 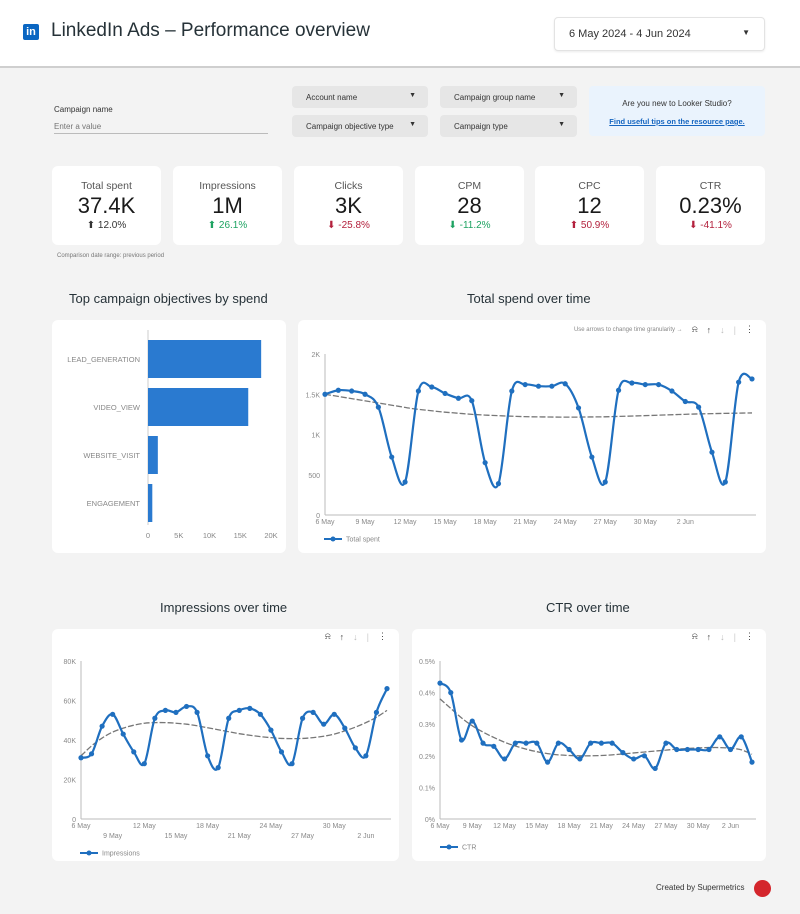 What do you see at coordinates (360, 126) in the screenshot?
I see `campaign-objective-type-dropdown: Campaign objective type ▼` at bounding box center [360, 126].